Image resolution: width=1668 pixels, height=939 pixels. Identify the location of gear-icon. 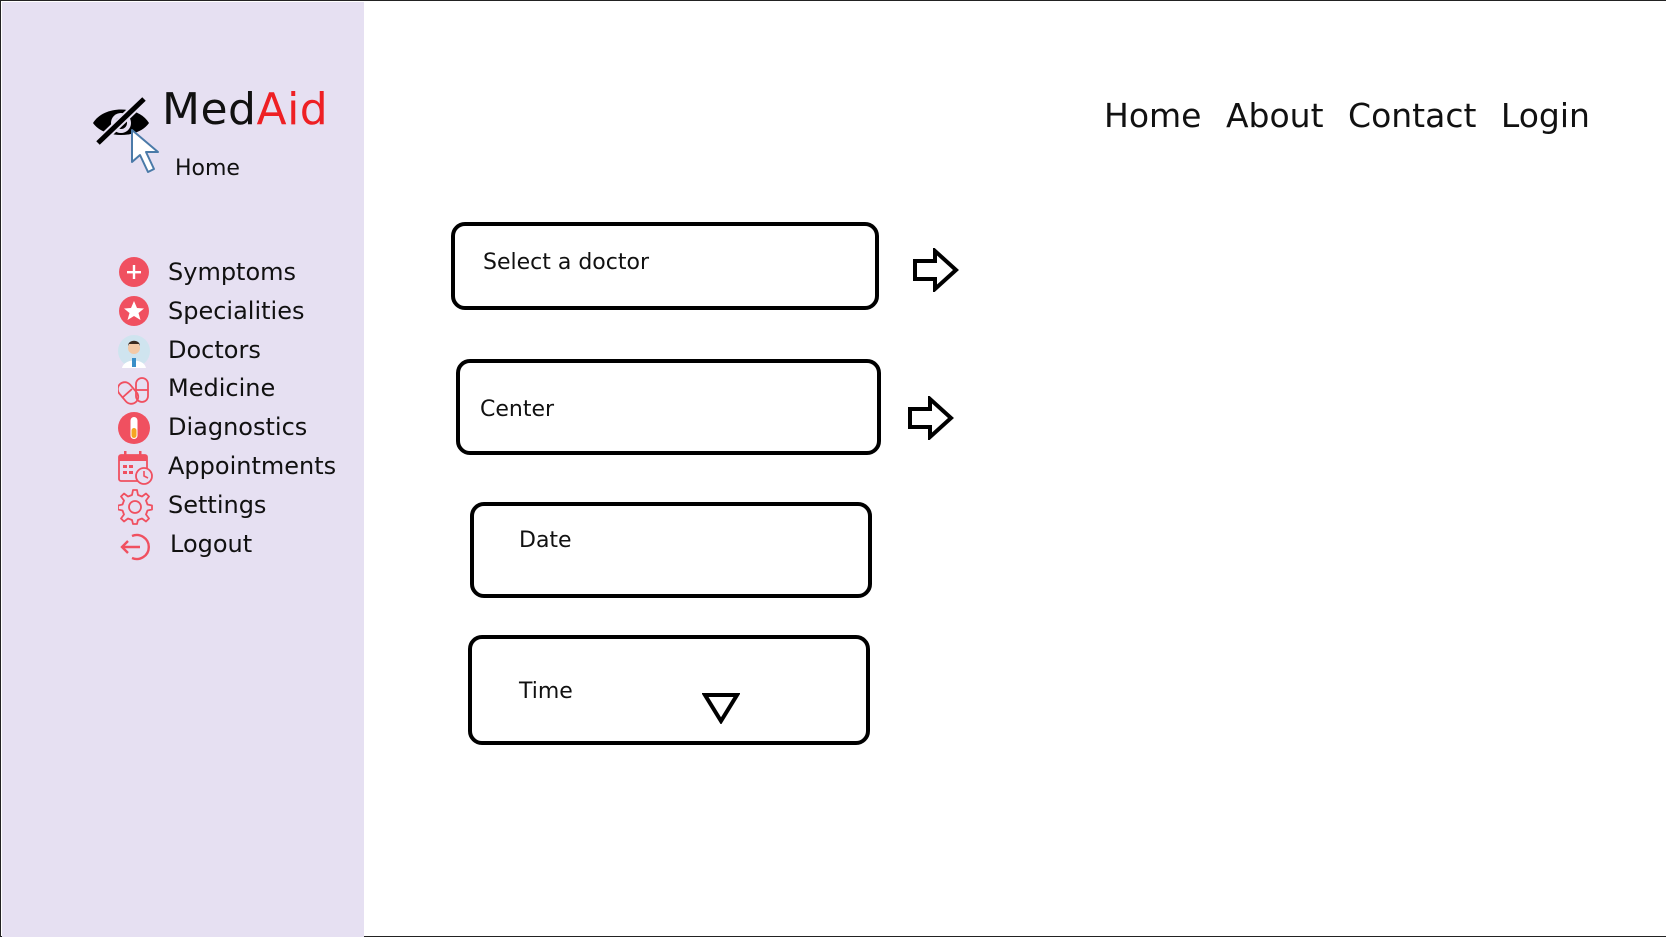
(135, 507).